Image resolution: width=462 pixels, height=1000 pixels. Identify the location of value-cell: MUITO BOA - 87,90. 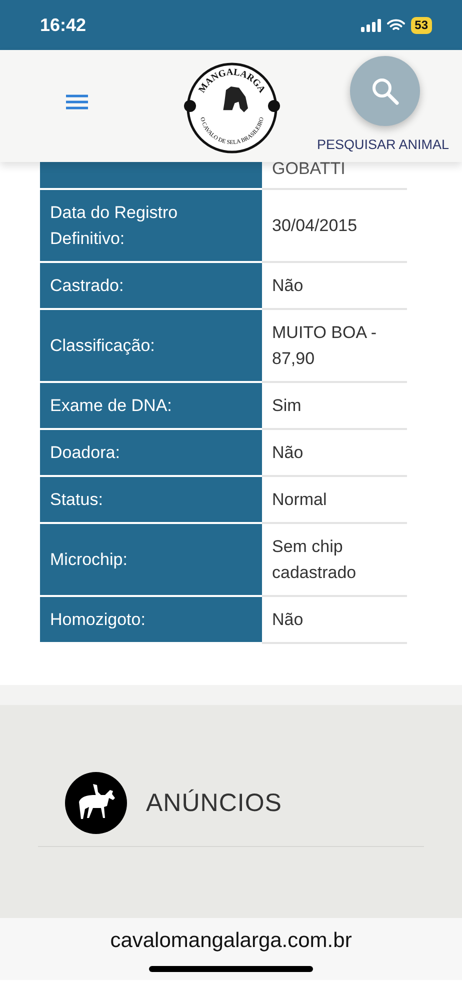
(334, 346).